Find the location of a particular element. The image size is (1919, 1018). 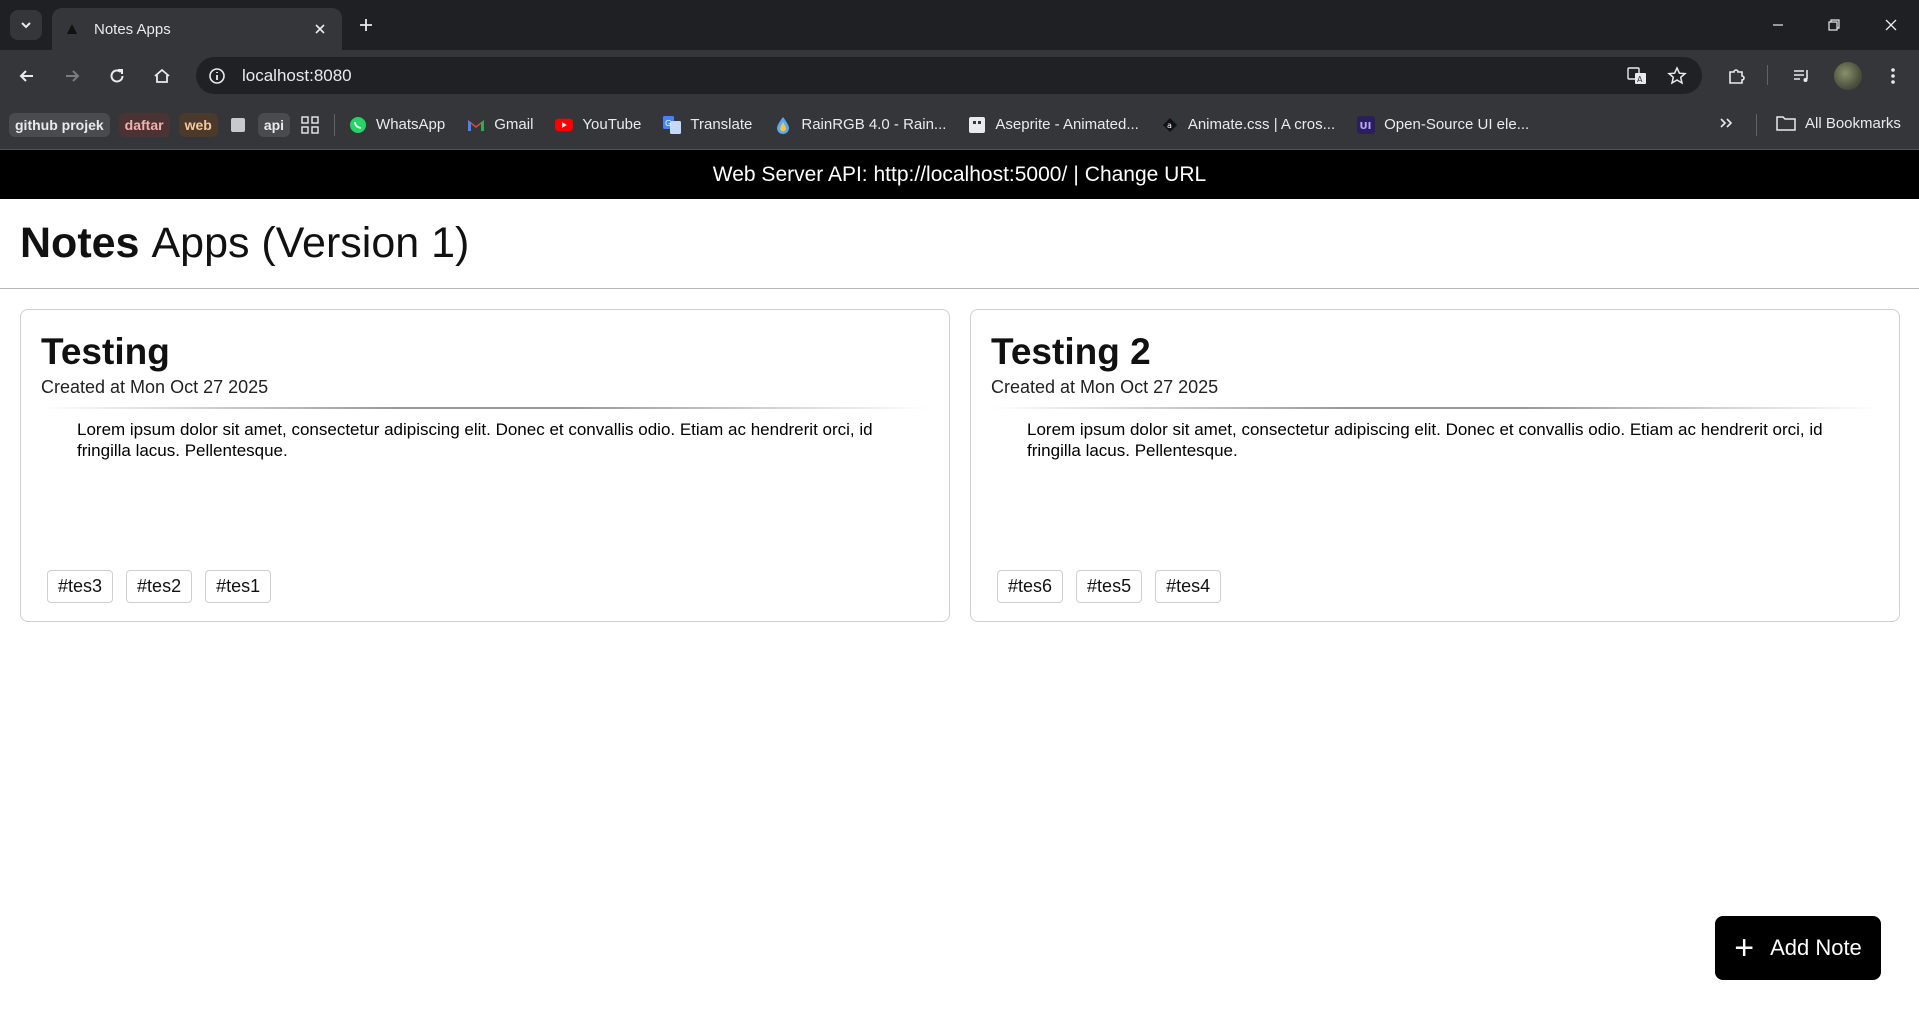

youtube-icon is located at coordinates (564, 125).